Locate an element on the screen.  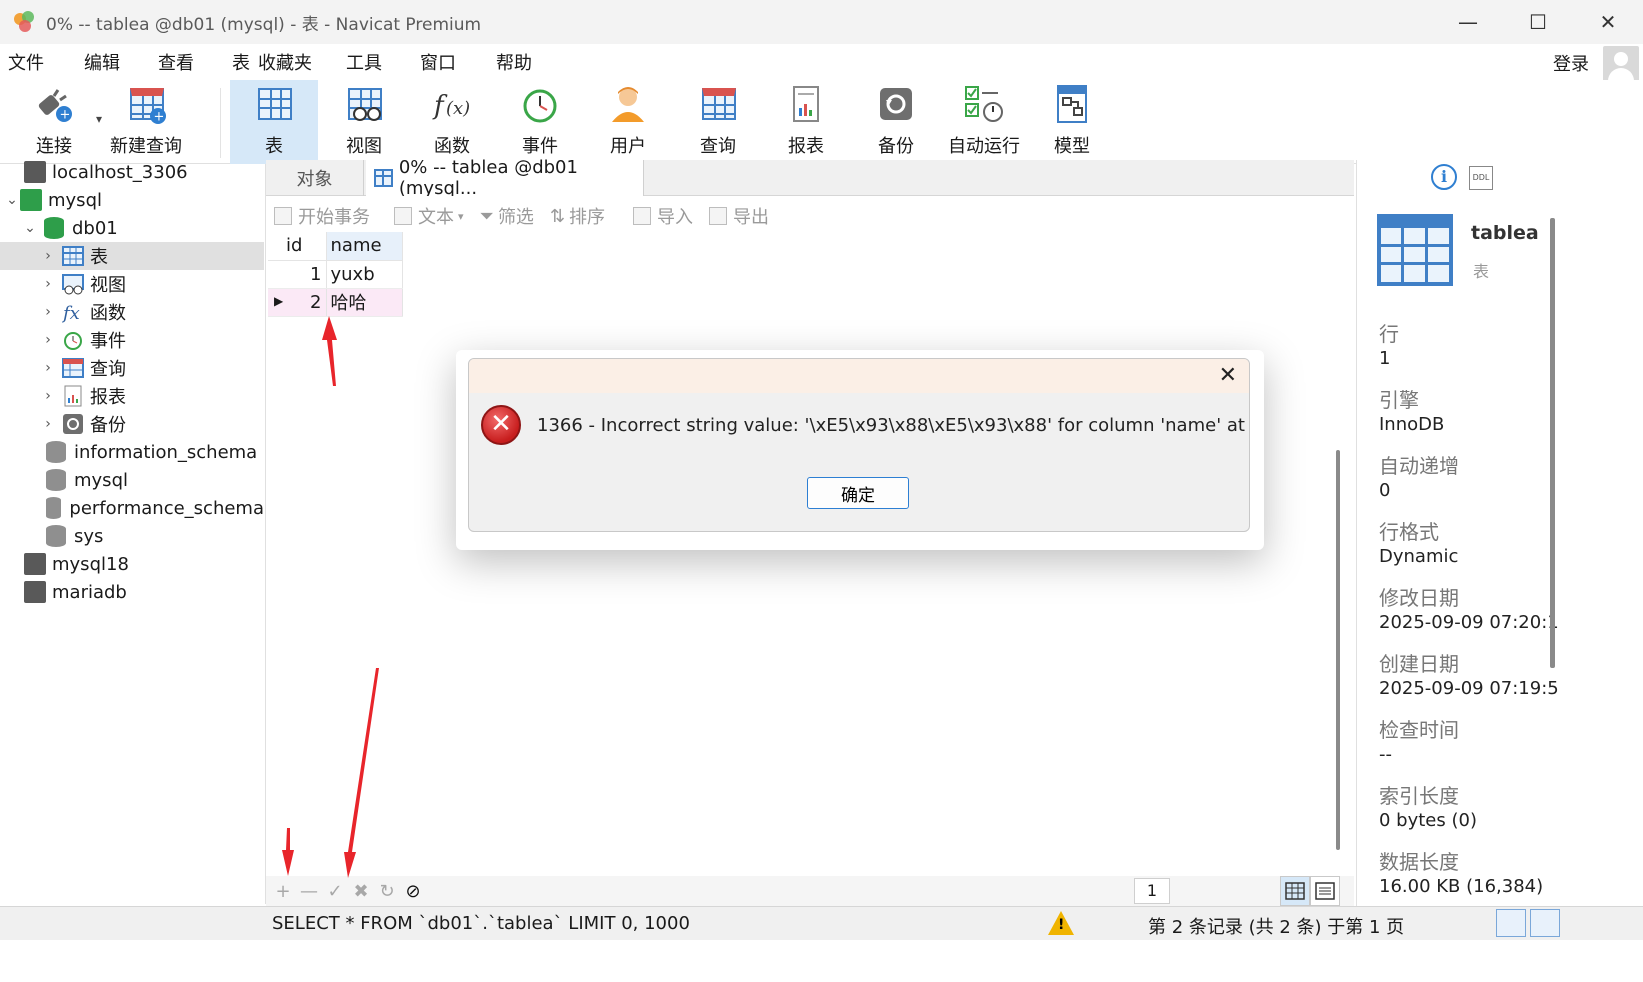
report-button: 报表 is located at coordinates (806, 122).